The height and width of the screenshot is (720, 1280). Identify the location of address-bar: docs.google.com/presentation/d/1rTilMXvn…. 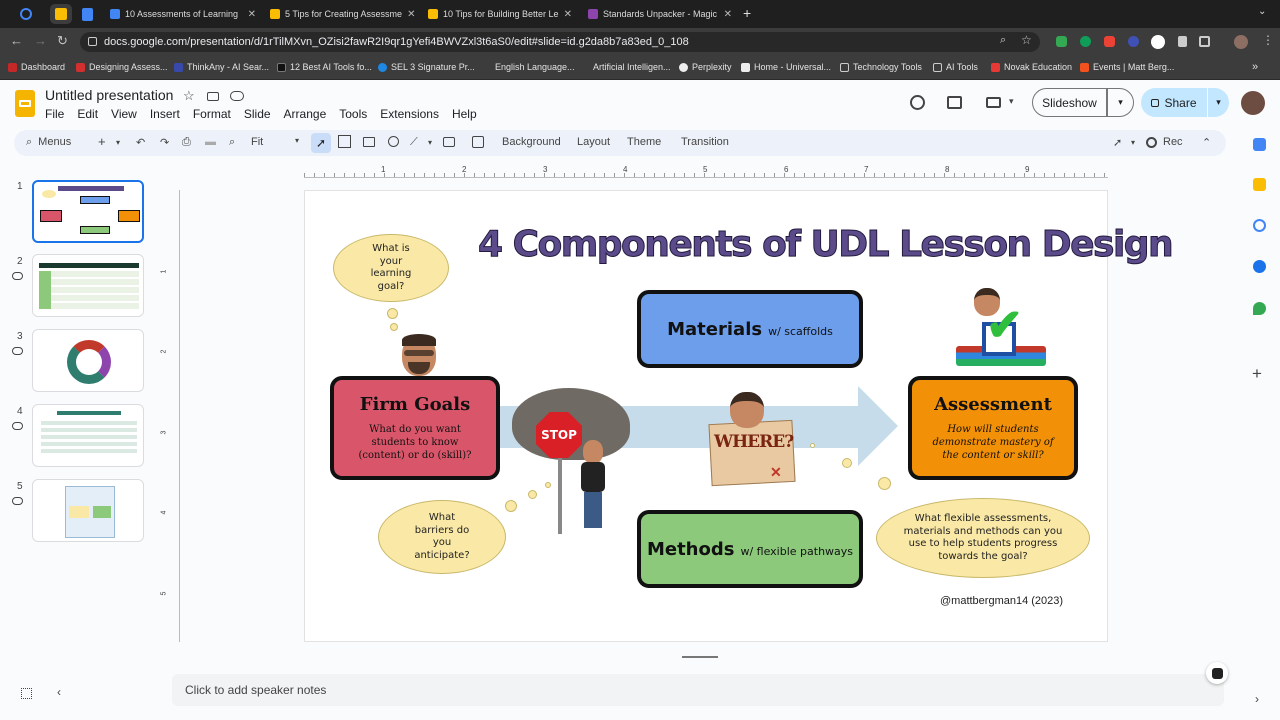
(560, 42).